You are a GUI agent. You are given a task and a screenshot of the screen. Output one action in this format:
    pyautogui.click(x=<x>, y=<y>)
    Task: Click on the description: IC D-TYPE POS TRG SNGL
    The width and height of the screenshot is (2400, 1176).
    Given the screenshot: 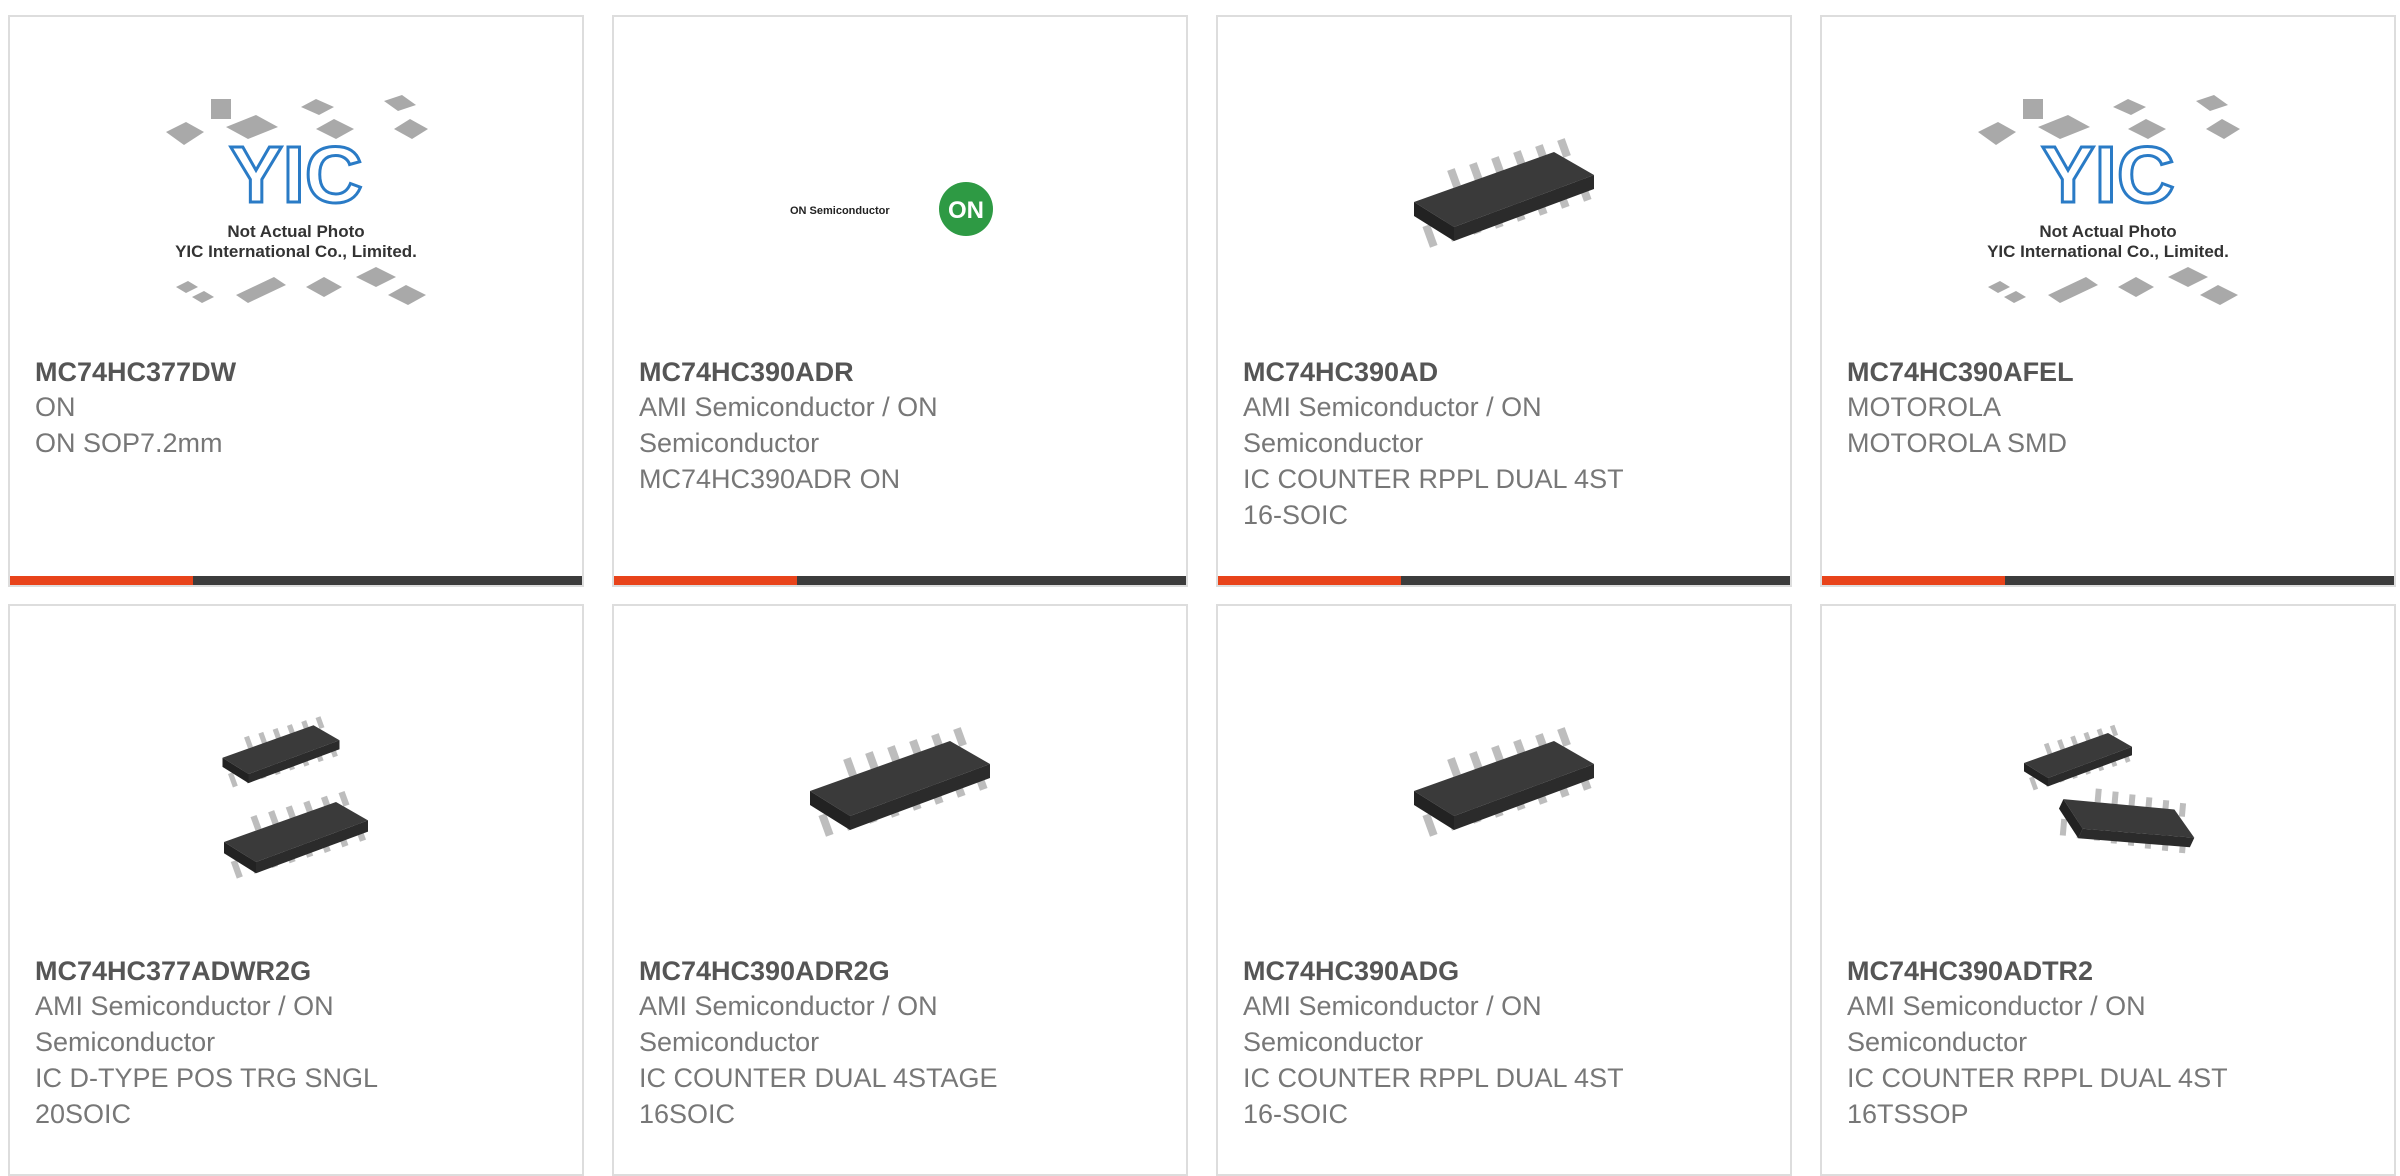 What is the action you would take?
    pyautogui.click(x=207, y=1078)
    